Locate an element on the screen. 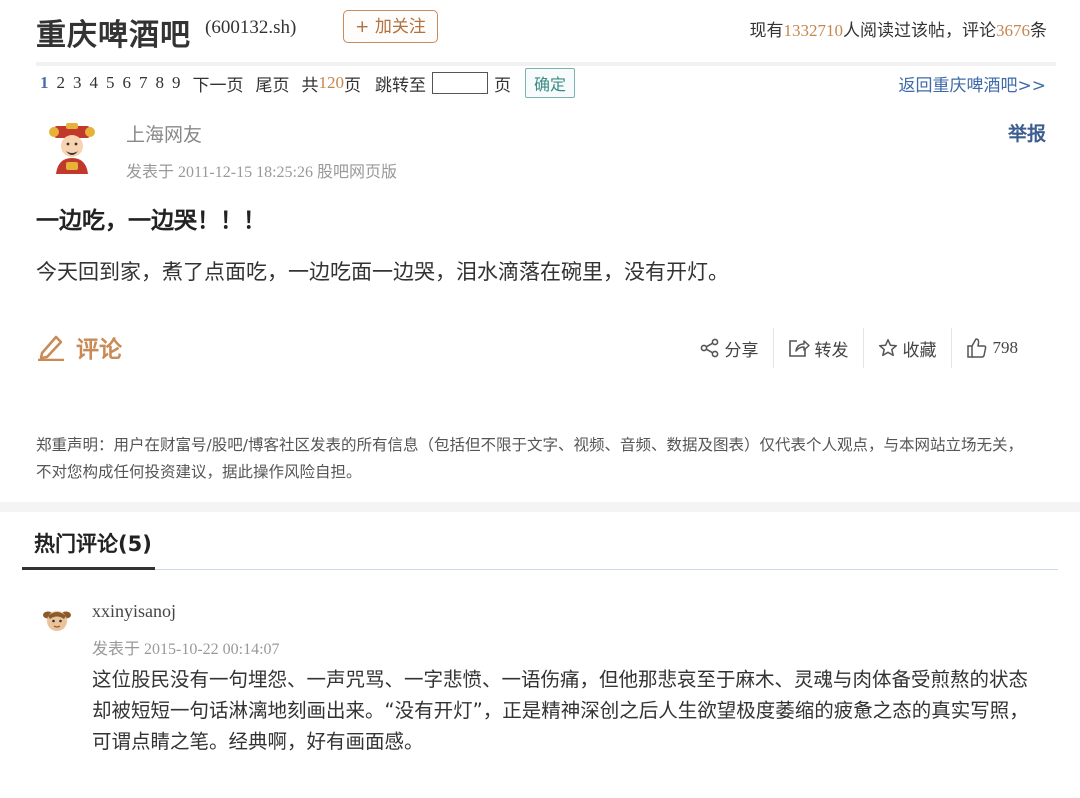 The image size is (1080, 798). favorite-button: 收藏 is located at coordinates (907, 348).